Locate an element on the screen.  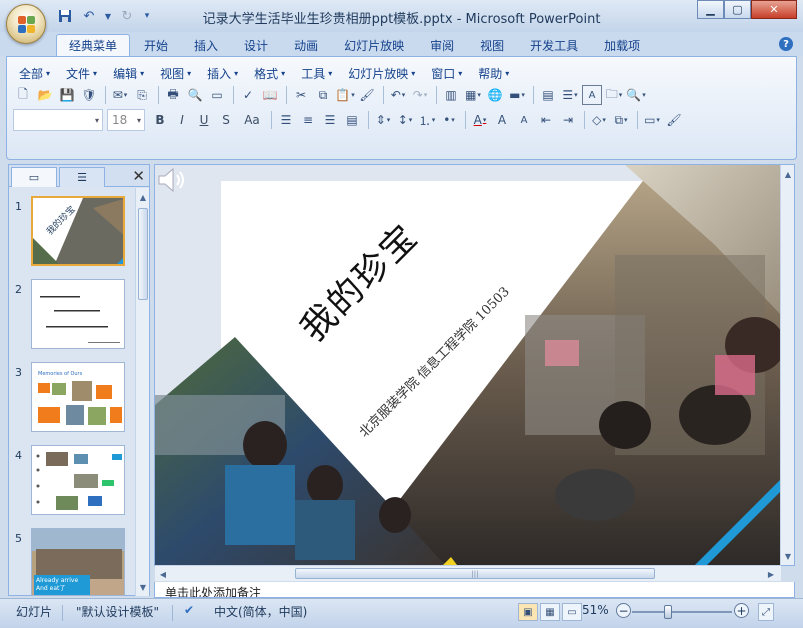
tab-view: 视图 is located at coordinates (492, 45).